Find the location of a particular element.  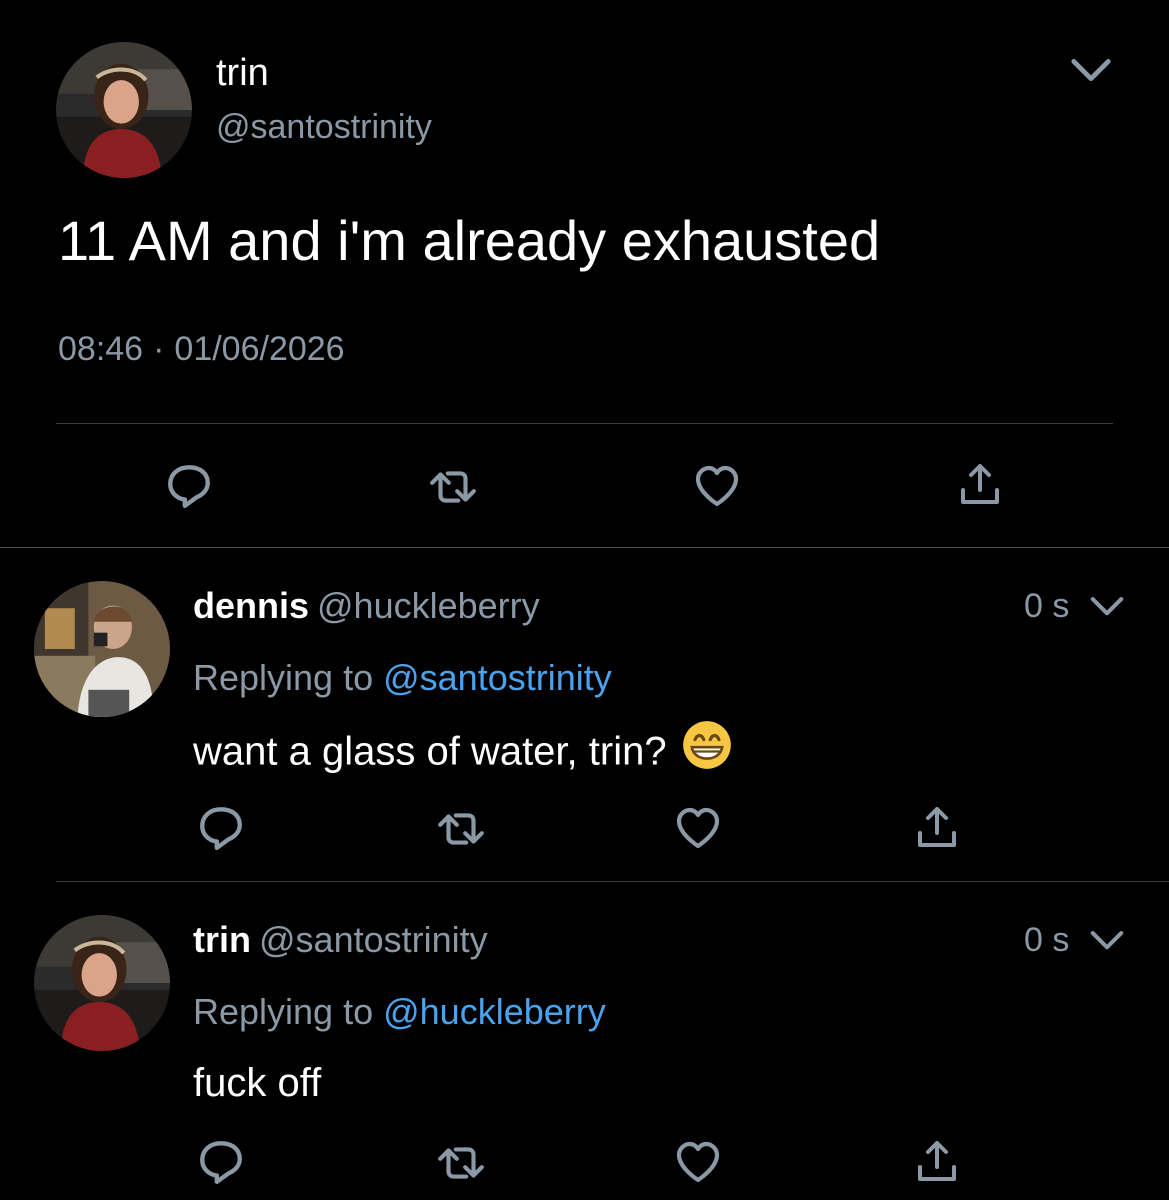

reply-text: want a glass of water, trin? is located at coordinates (463, 754).